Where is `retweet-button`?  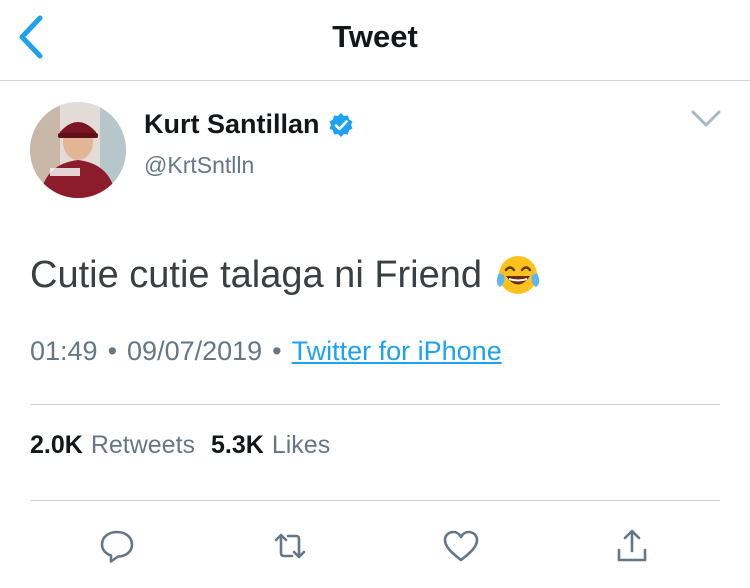
retweet-button is located at coordinates (290, 546).